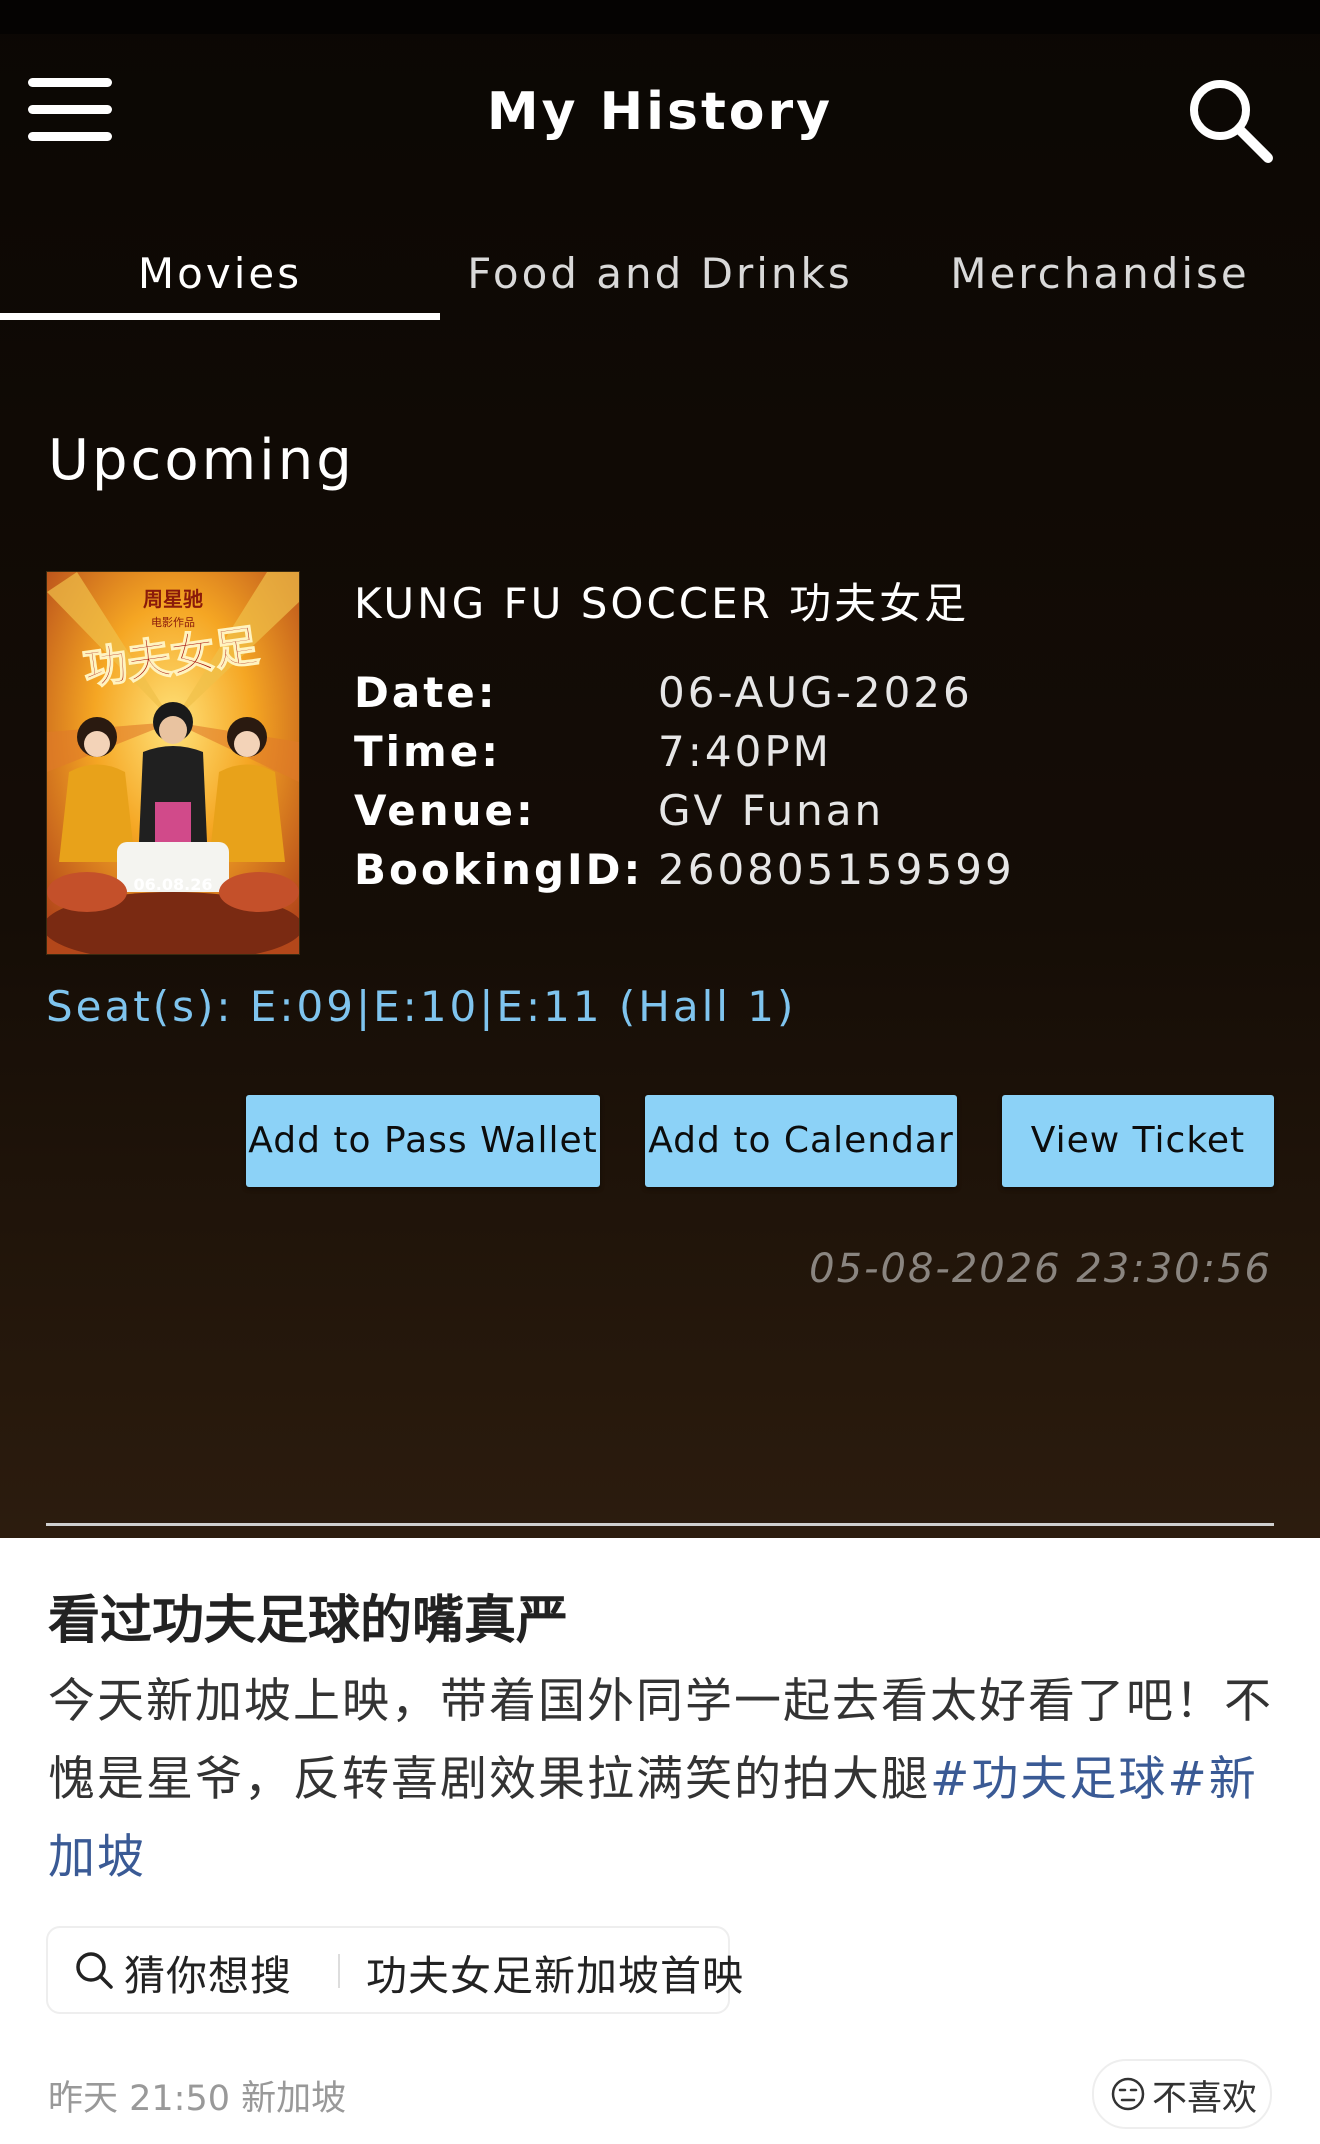 This screenshot has height=2144, width=1320. Describe the element at coordinates (771, 810) in the screenshot. I see `venue-value: GV Funan` at that location.